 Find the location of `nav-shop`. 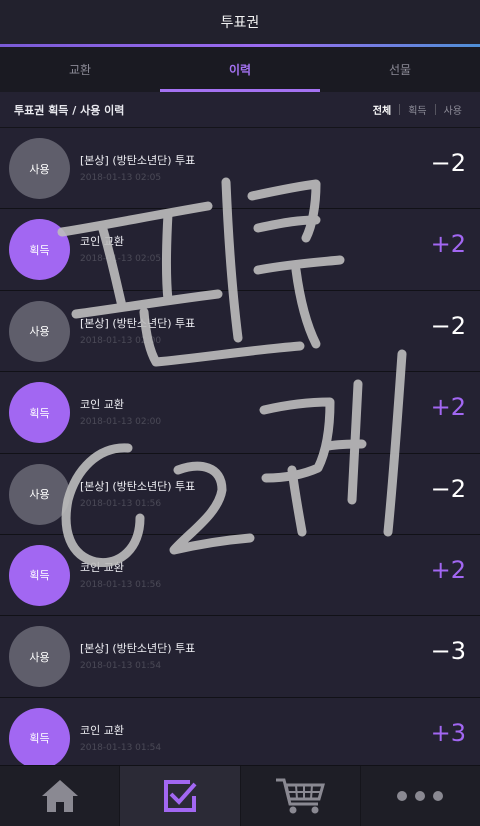

nav-shop is located at coordinates (301, 796).